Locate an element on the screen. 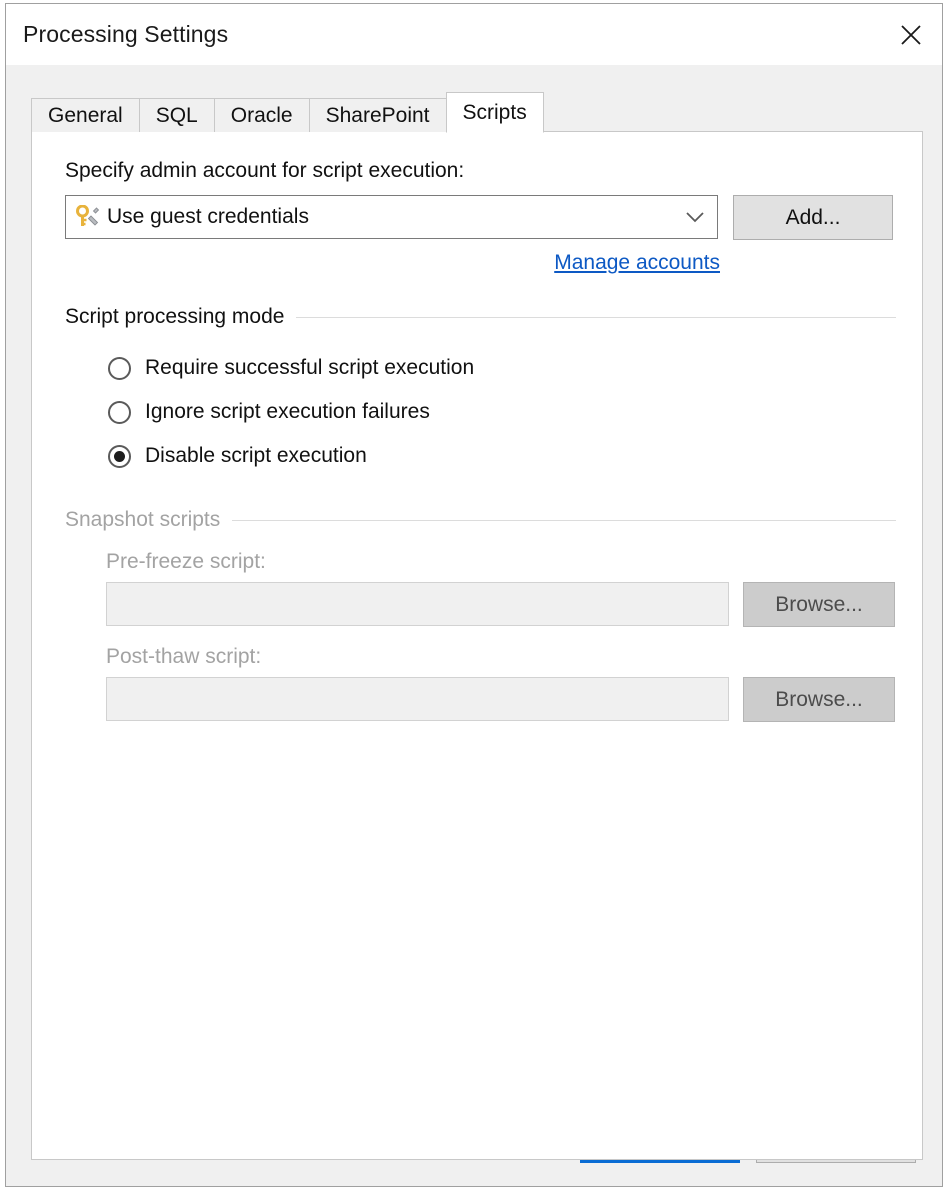  manage-accounts-link: Manage accounts is located at coordinates (637, 263).